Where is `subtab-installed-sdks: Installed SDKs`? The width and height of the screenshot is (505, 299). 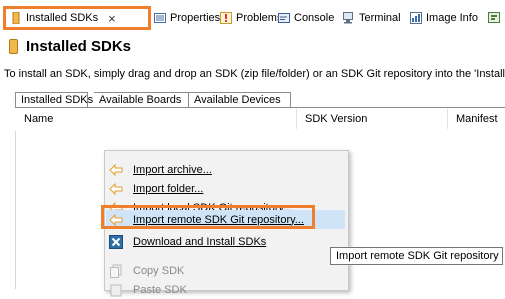
subtab-installed-sdks: Installed SDKs is located at coordinates (54, 99).